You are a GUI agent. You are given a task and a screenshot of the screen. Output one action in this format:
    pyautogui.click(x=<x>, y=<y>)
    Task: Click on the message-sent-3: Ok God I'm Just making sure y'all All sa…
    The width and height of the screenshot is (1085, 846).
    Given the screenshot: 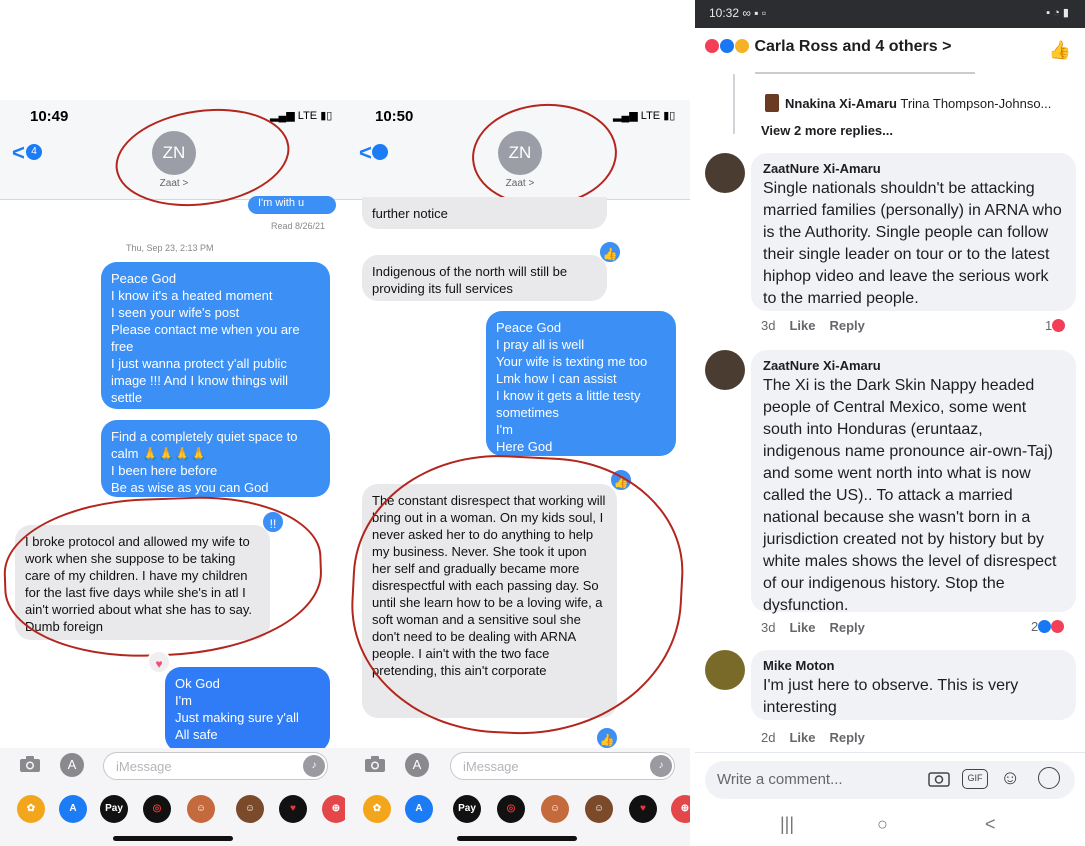 What is the action you would take?
    pyautogui.click(x=247, y=709)
    